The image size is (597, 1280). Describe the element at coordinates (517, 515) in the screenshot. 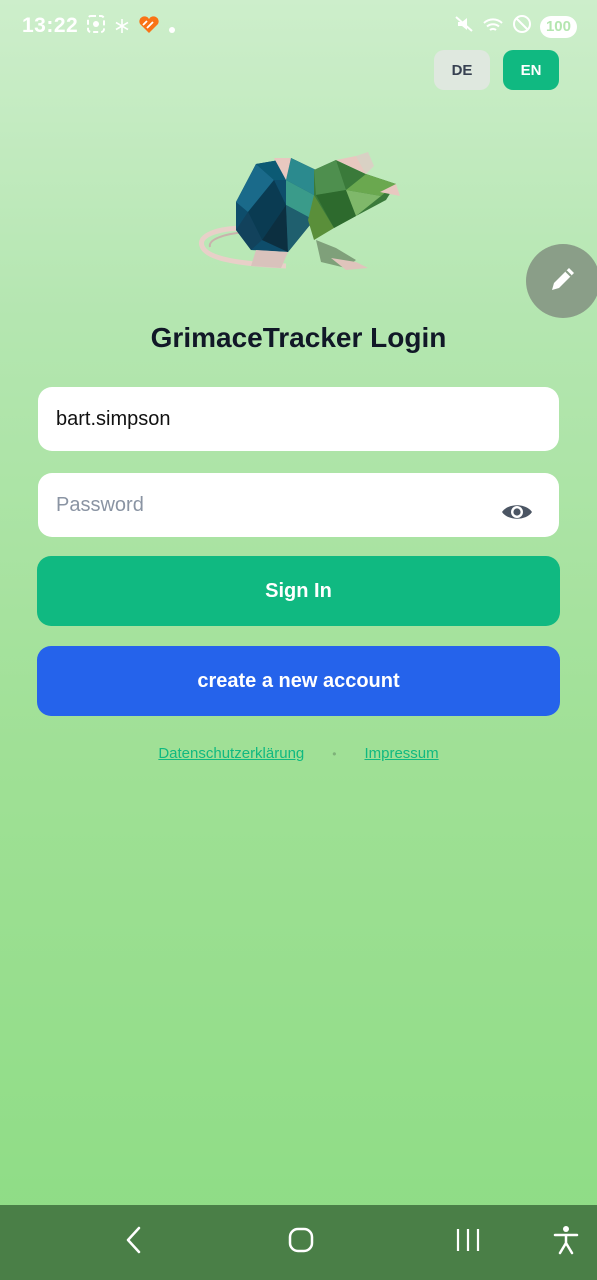

I see `eye-icon` at that location.